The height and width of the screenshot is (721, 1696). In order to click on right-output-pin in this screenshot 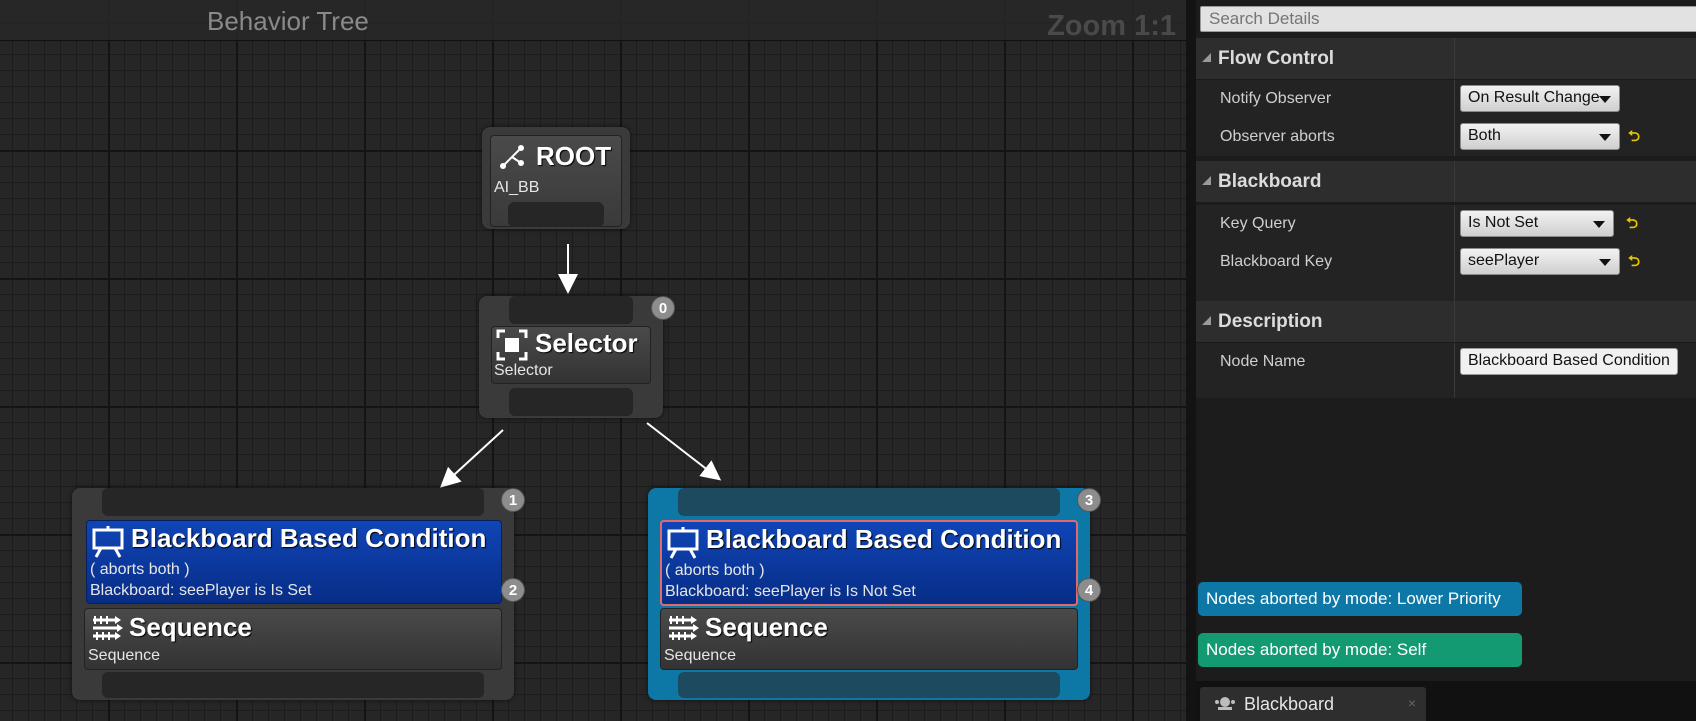, I will do `click(869, 685)`.